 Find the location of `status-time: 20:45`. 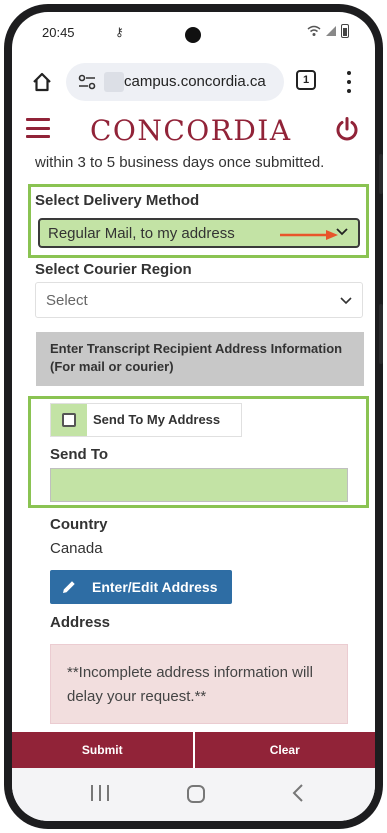

status-time: 20:45 is located at coordinates (58, 32).